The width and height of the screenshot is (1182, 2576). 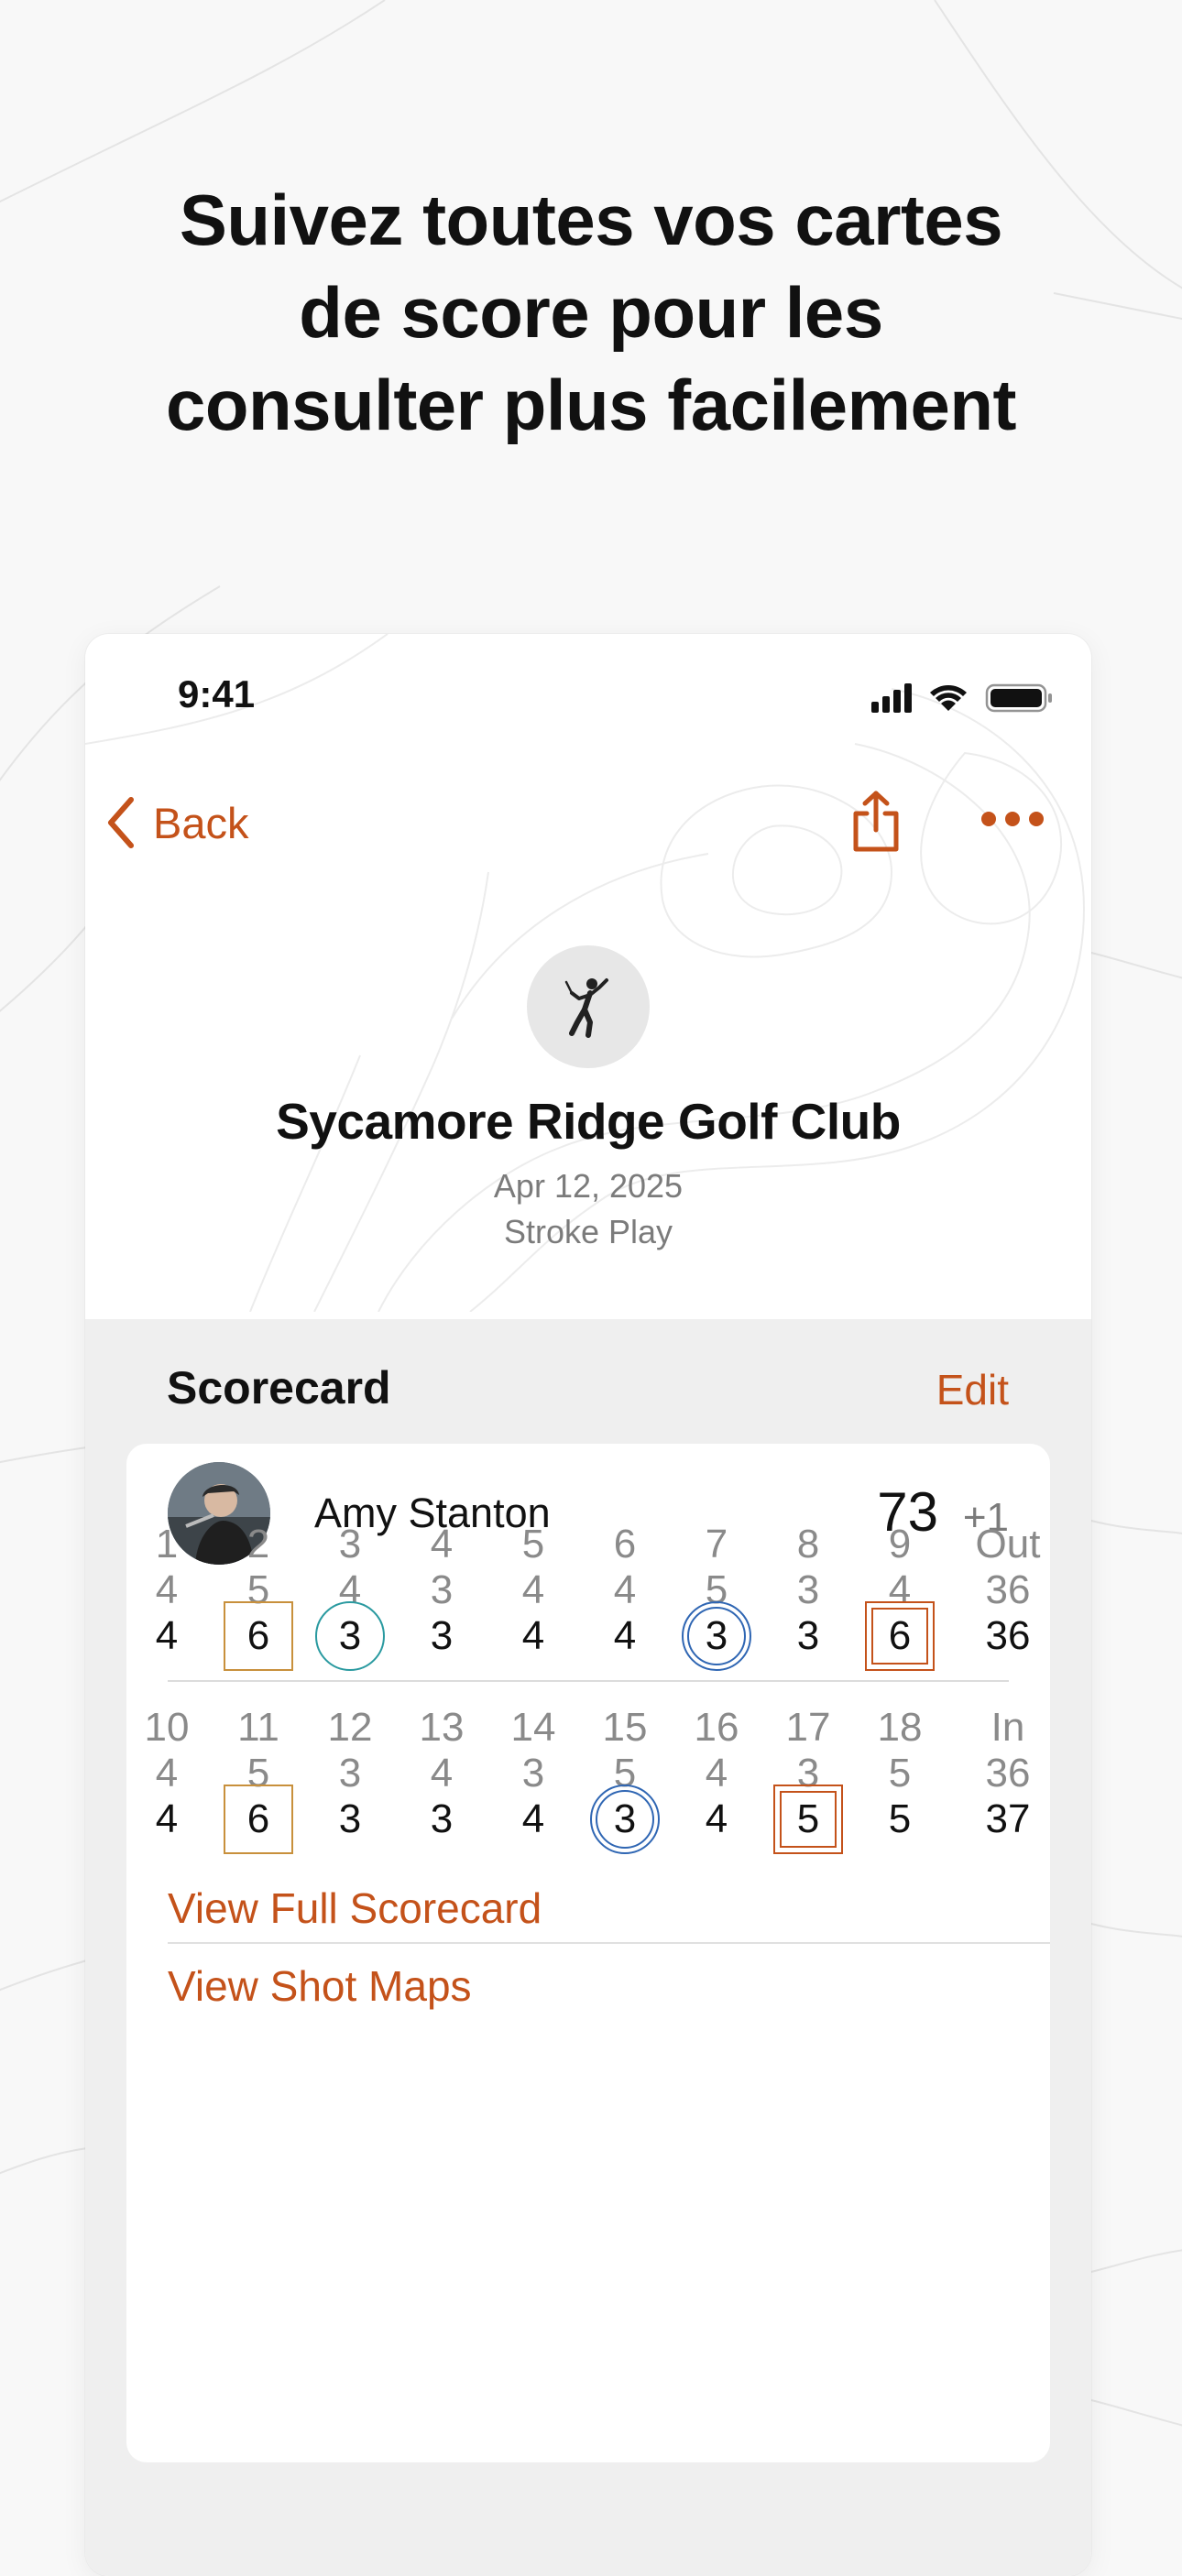 I want to click on status-icons, so click(x=962, y=698).